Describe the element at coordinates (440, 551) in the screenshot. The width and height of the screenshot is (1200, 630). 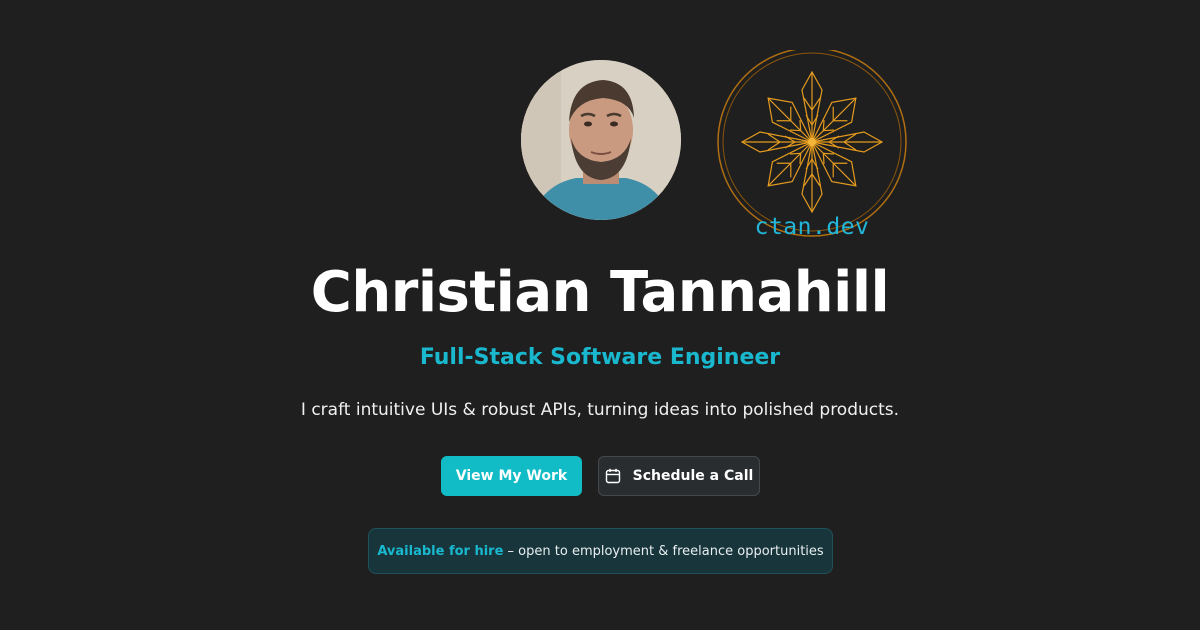
I see `availability-highlight: Available for hire` at that location.